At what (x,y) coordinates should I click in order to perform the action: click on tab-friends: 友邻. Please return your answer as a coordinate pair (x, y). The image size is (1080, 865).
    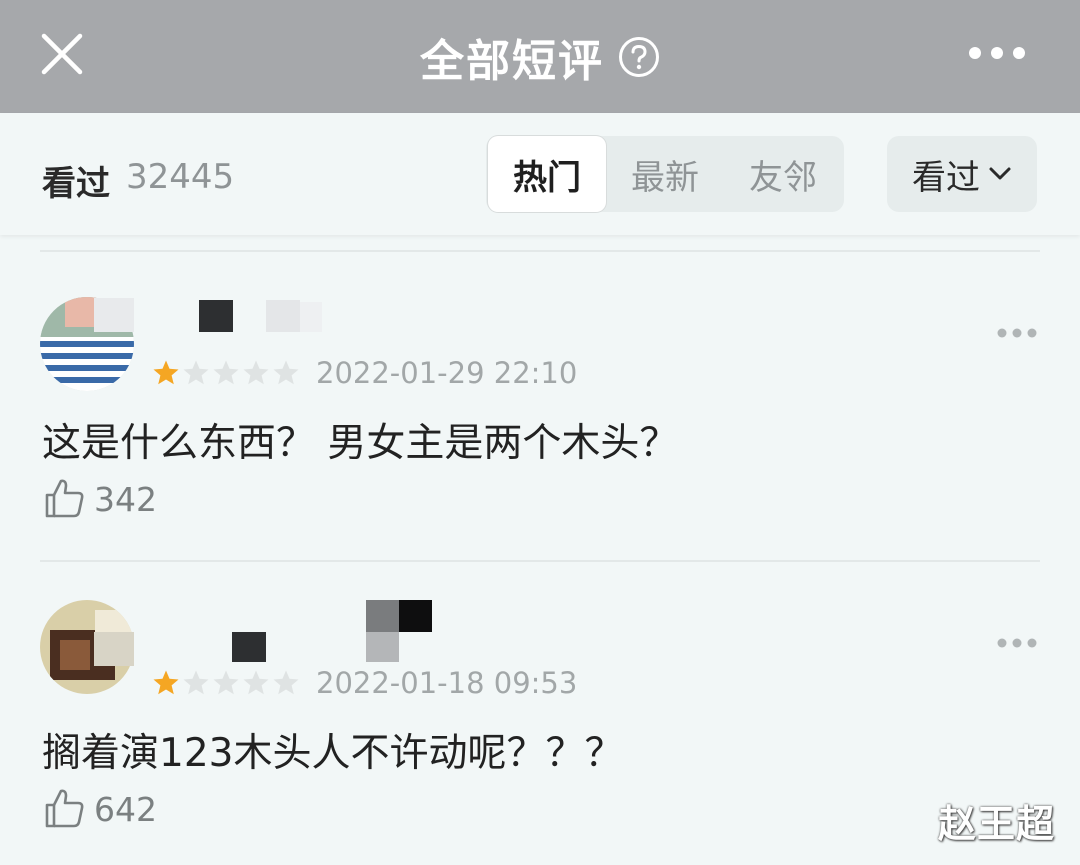
    Looking at the image, I should click on (783, 174).